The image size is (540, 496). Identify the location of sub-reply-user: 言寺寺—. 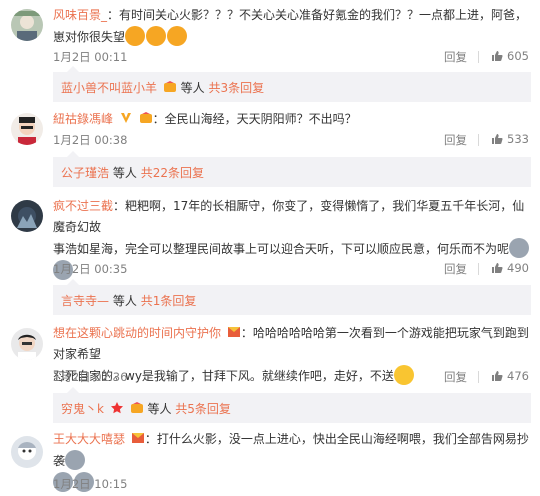
(85, 301).